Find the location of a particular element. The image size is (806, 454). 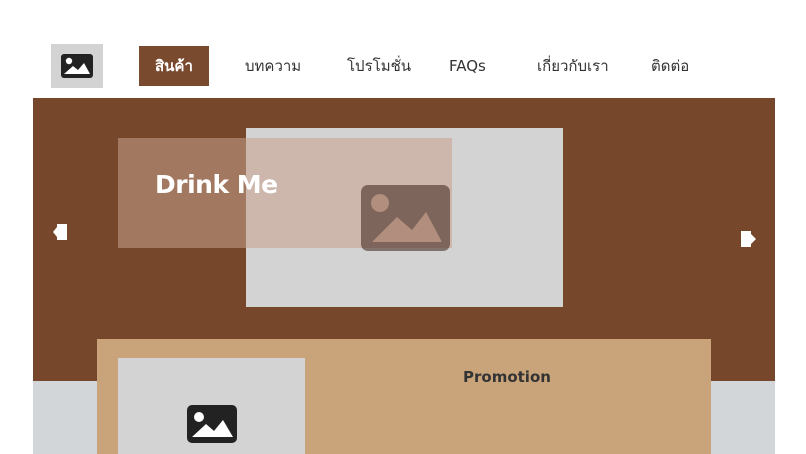

hero-title: Drink Me is located at coordinates (216, 184).